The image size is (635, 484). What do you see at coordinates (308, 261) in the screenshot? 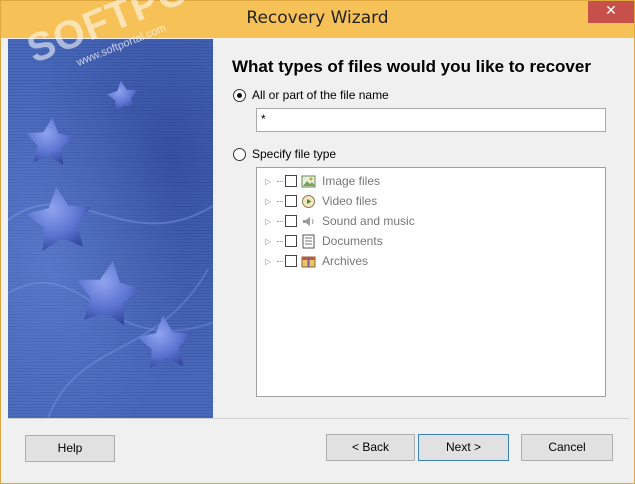
I see `archive-icon` at bounding box center [308, 261].